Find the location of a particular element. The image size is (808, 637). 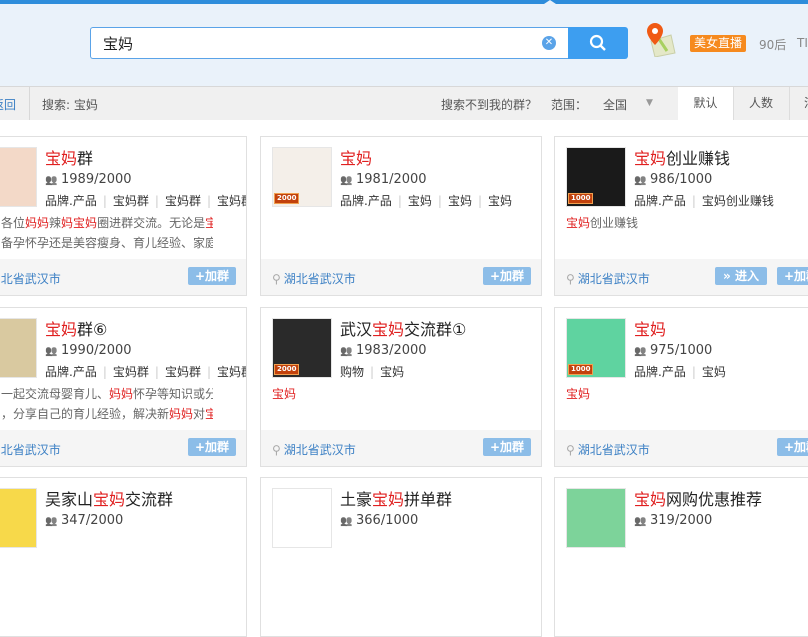

group-tags: 品牌.产品 | 宝妈群 | 宝妈群 | 宝妈群 is located at coordinates (145, 200).